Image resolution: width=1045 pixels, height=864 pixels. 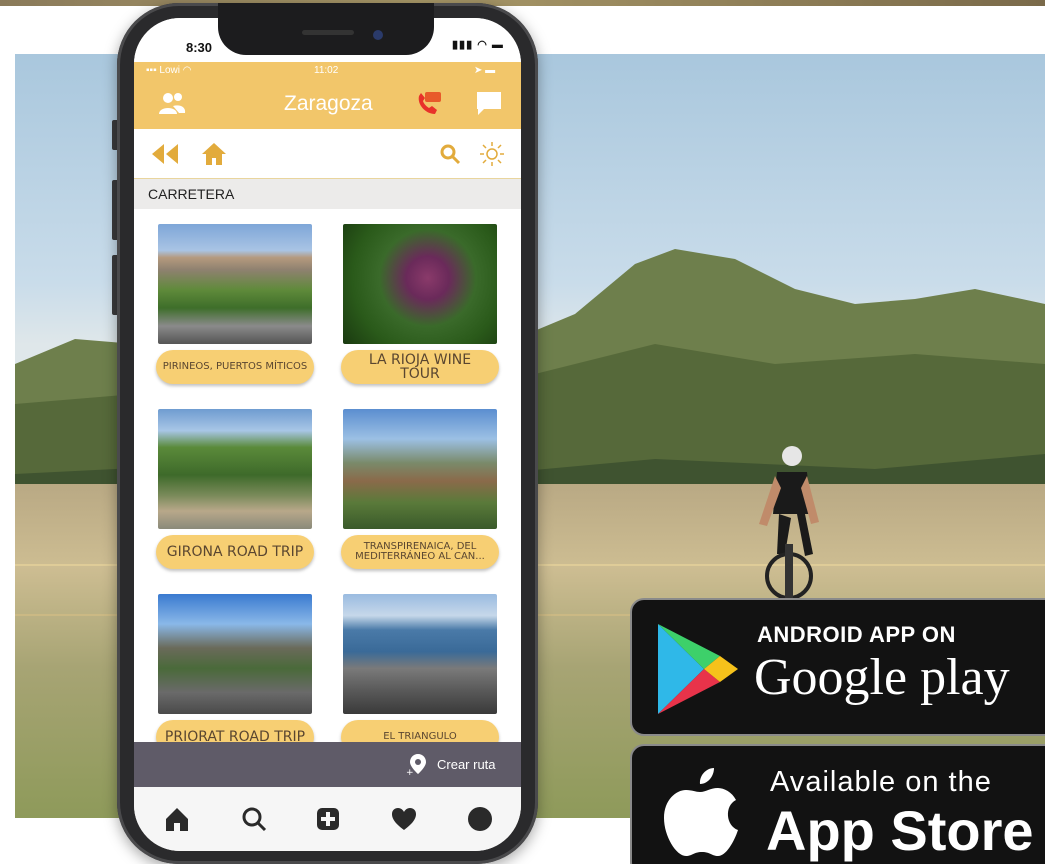 I want to click on route-card-label: LA RIOJA WINE TOUR, so click(x=420, y=367).